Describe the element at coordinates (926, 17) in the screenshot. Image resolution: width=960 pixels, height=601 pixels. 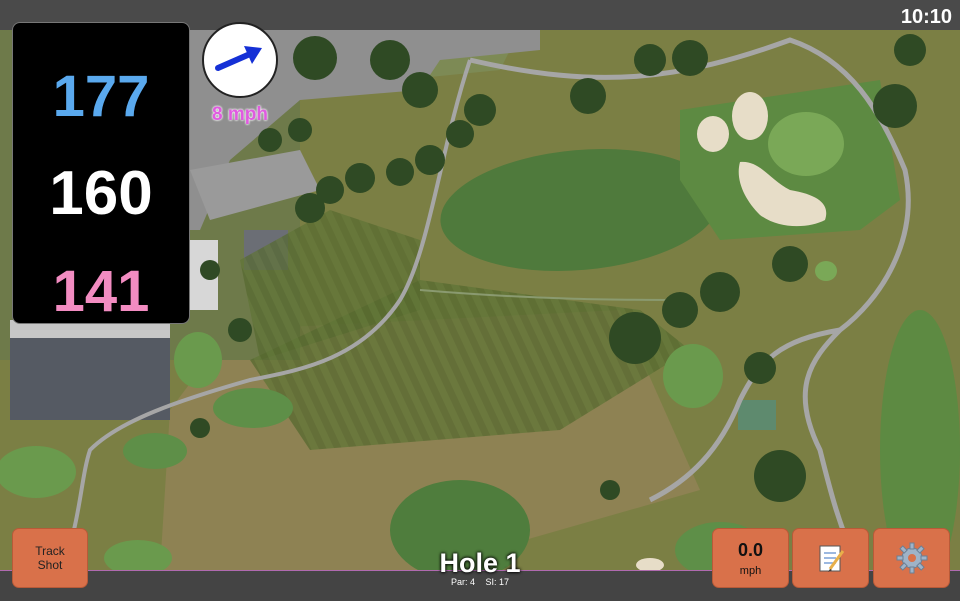
I see `clock: 10:10` at that location.